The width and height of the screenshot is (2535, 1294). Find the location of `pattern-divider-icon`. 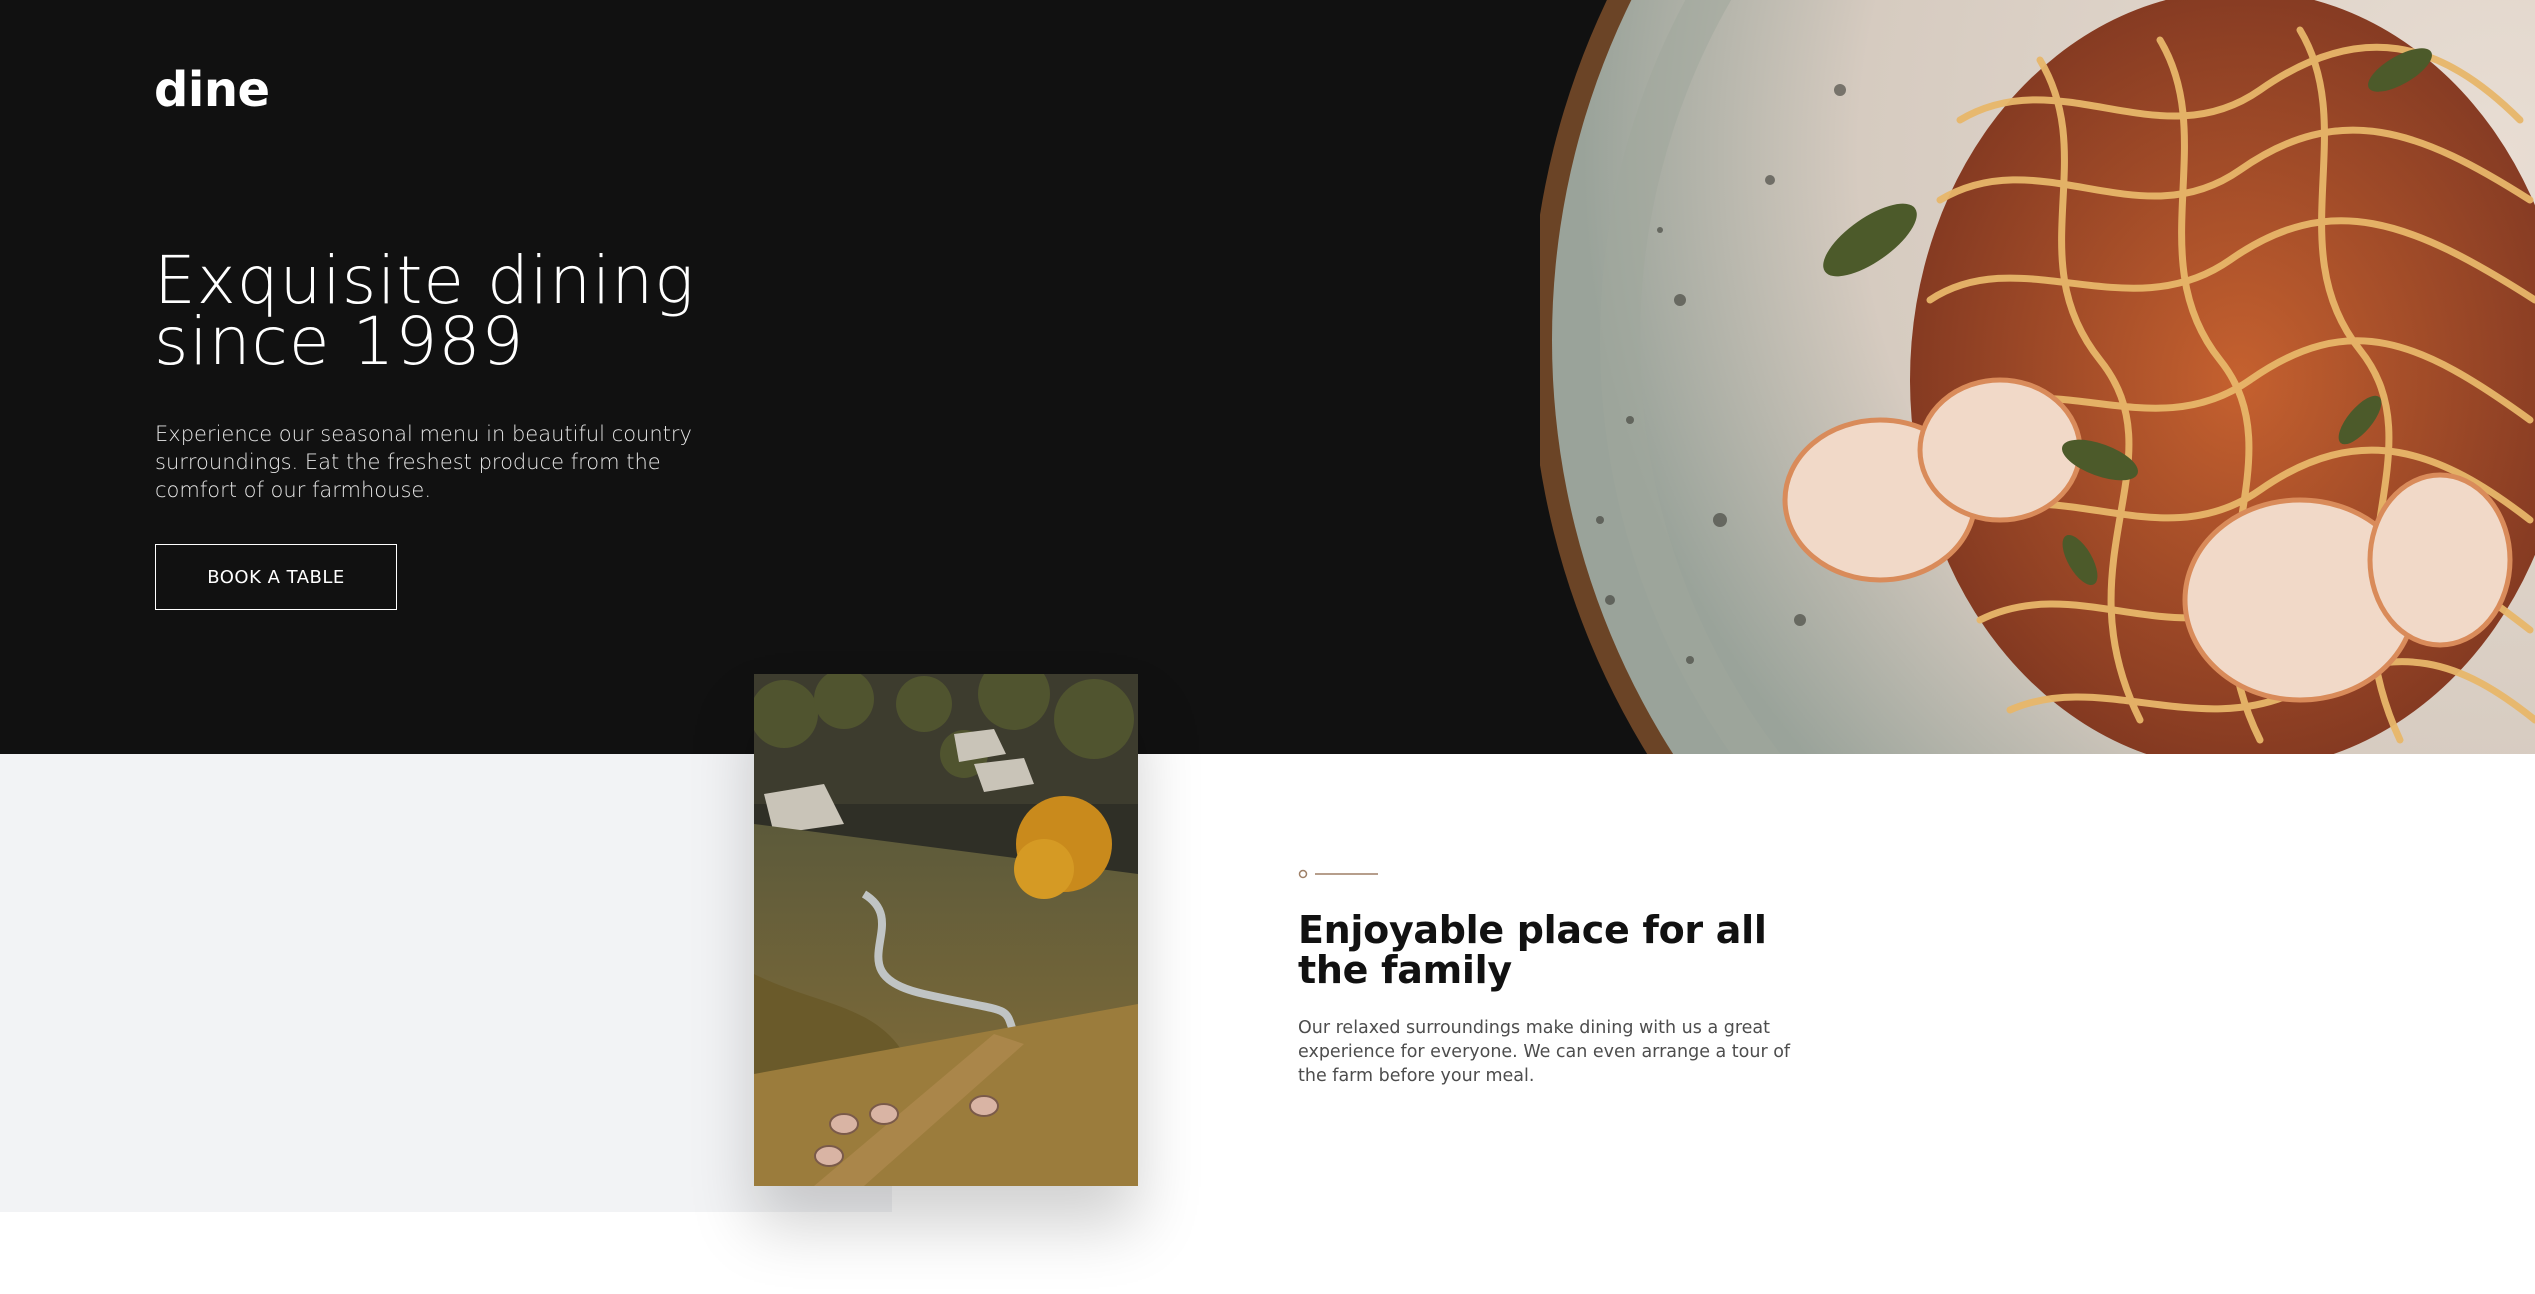

pattern-divider-icon is located at coordinates (1338, 874).